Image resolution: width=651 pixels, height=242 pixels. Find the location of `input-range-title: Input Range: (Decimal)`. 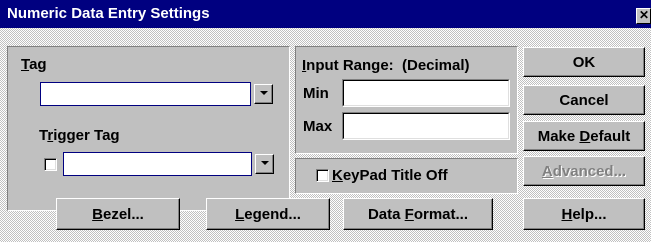

input-range-title: Input Range: (Decimal) is located at coordinates (386, 66).